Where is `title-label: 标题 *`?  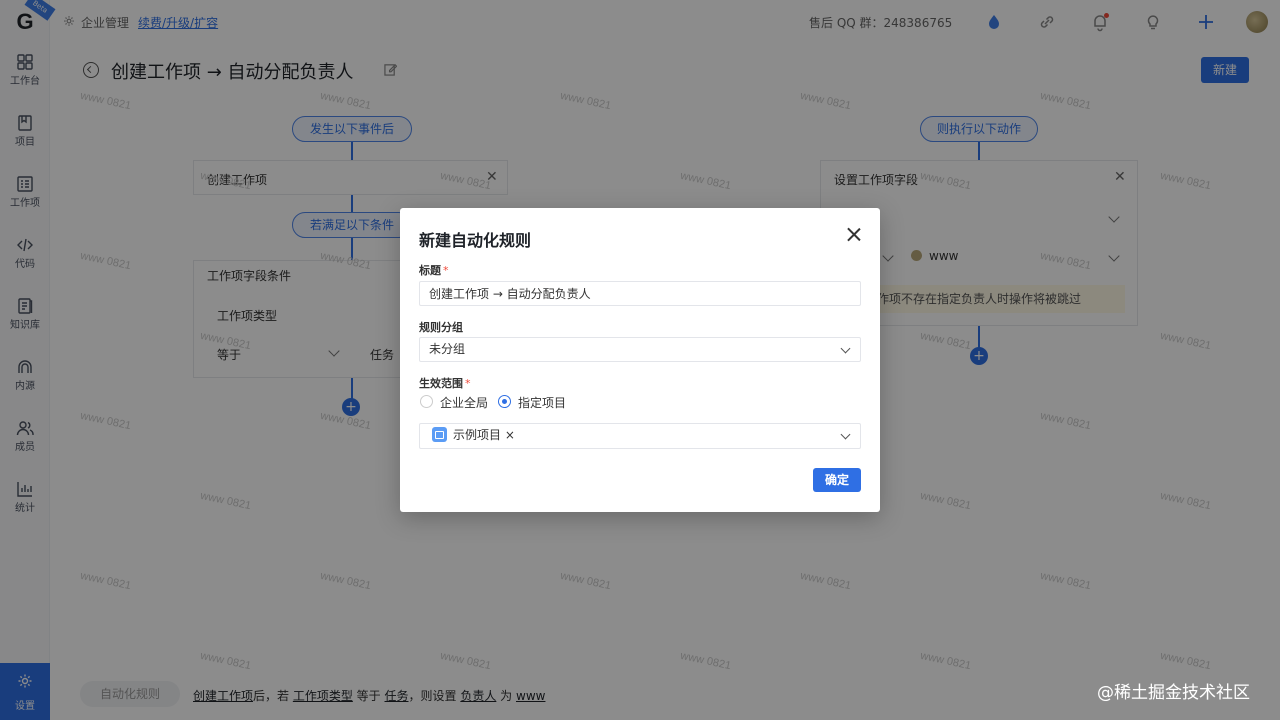
title-label: 标题 * is located at coordinates (434, 270).